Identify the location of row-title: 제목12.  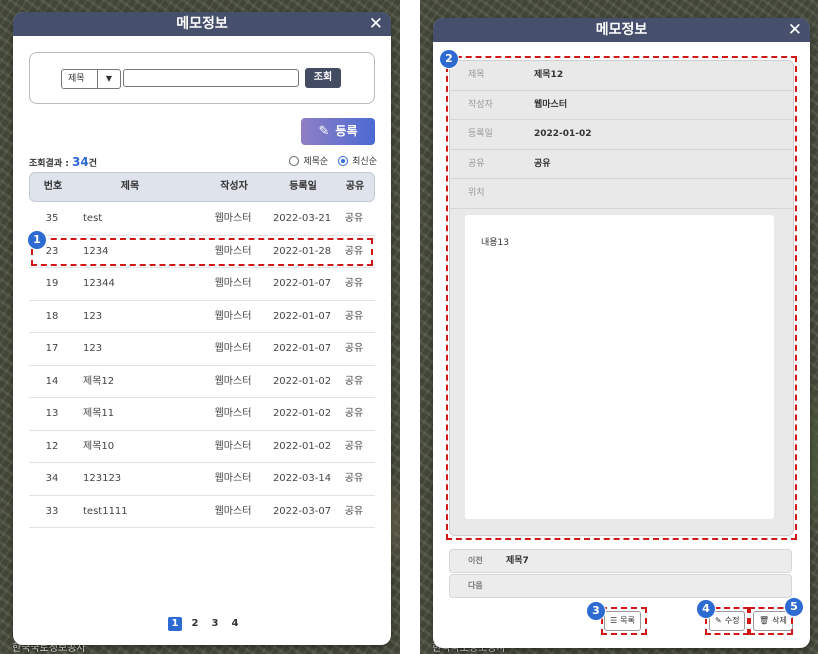
(99, 381).